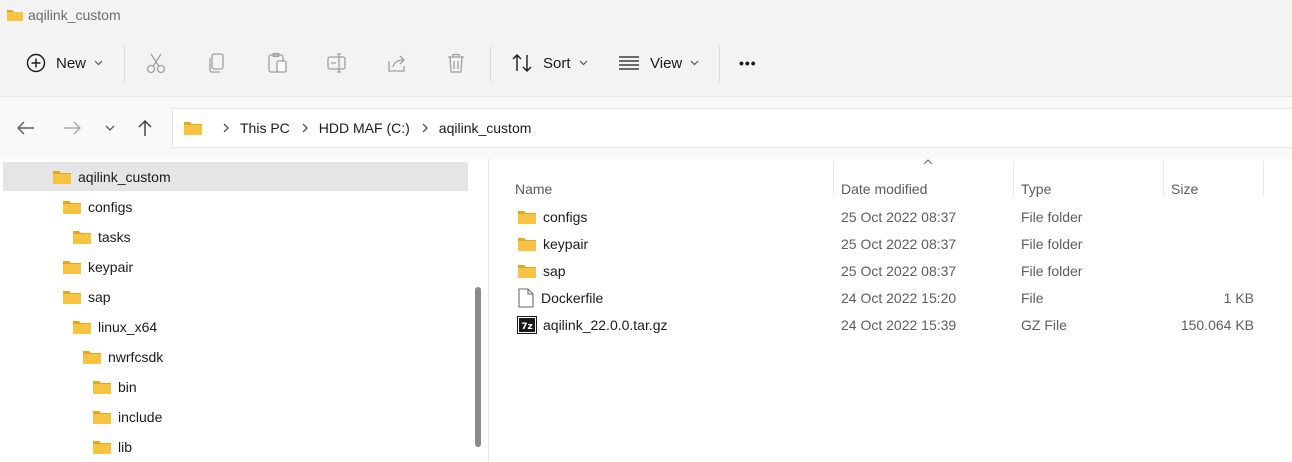 This screenshot has height=462, width=1292. I want to click on share-icon, so click(396, 63).